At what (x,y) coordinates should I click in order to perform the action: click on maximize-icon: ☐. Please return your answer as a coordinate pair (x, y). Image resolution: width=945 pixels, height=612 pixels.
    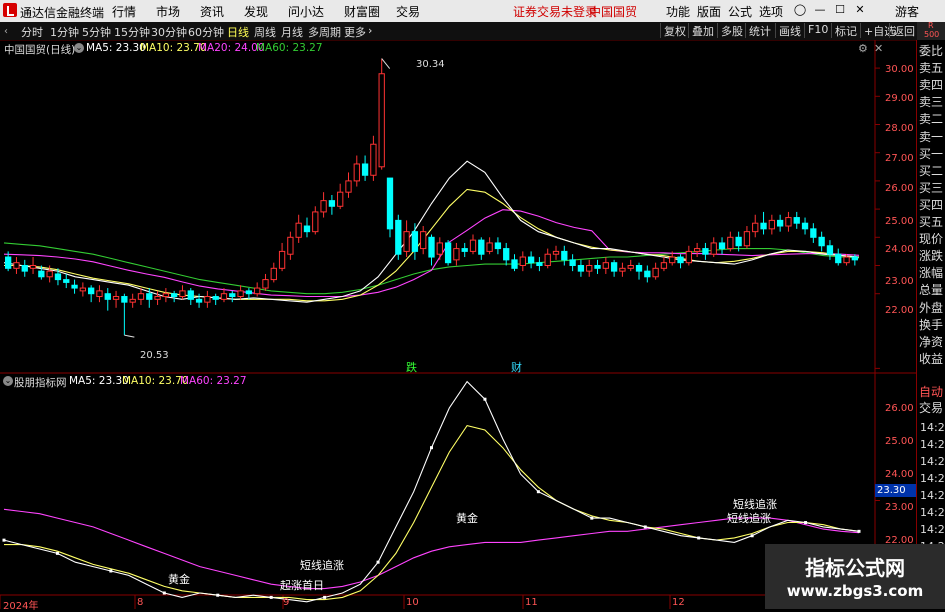
    Looking at the image, I should click on (840, 10).